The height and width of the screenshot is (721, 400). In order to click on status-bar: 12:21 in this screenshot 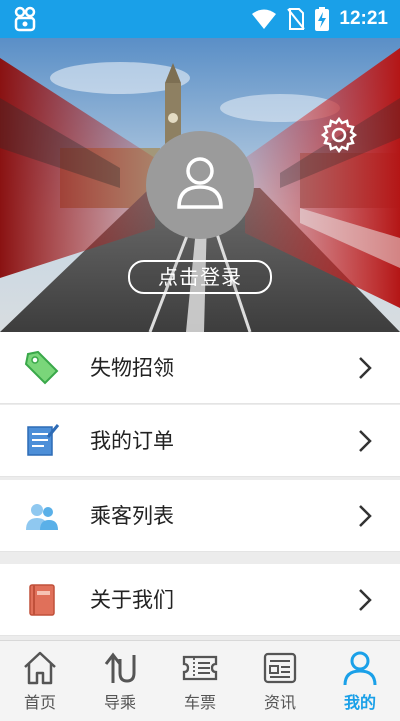, I will do `click(200, 19)`.